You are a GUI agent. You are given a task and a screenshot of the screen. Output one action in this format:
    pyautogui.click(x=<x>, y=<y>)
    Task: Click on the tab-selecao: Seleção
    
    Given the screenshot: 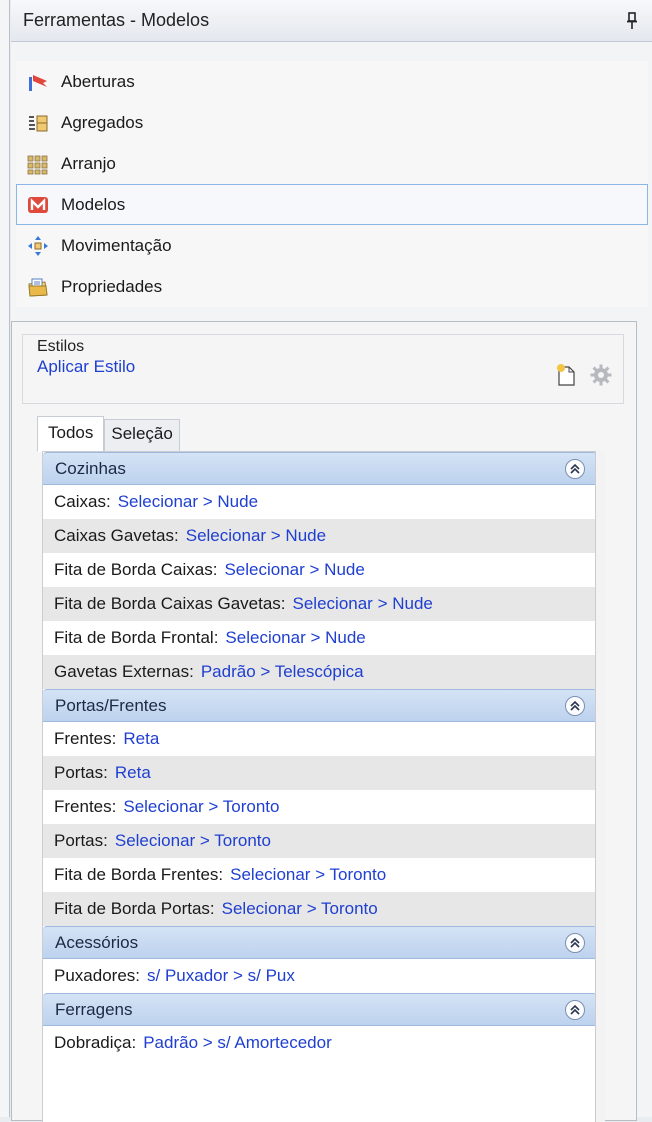 What is the action you would take?
    pyautogui.click(x=142, y=435)
    